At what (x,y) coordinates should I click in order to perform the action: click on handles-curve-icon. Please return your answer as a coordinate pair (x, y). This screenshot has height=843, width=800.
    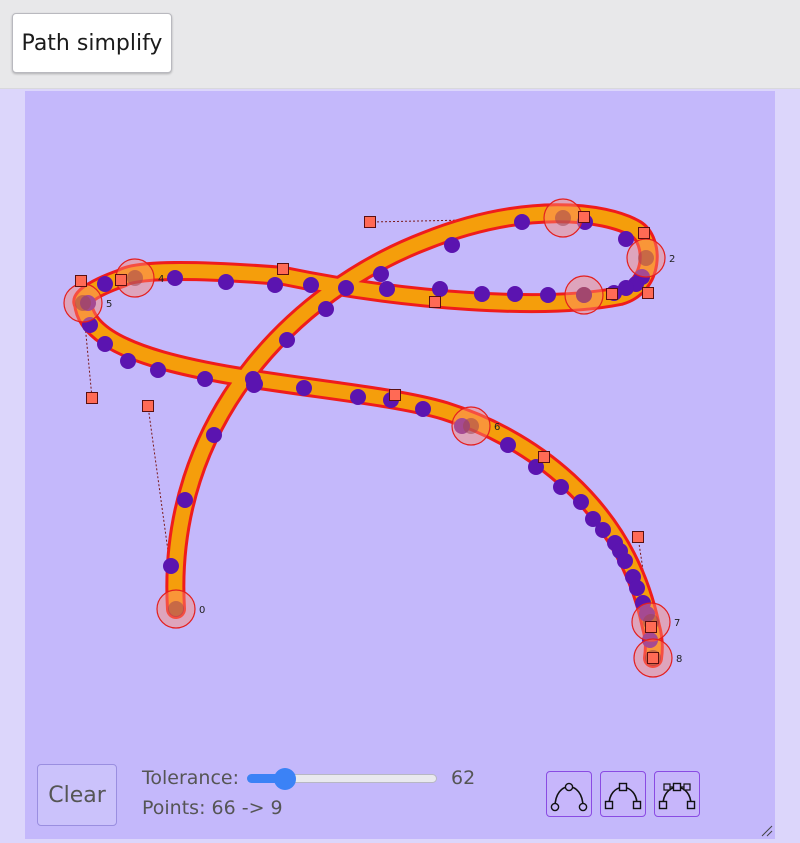
    Looking at the image, I should click on (677, 796).